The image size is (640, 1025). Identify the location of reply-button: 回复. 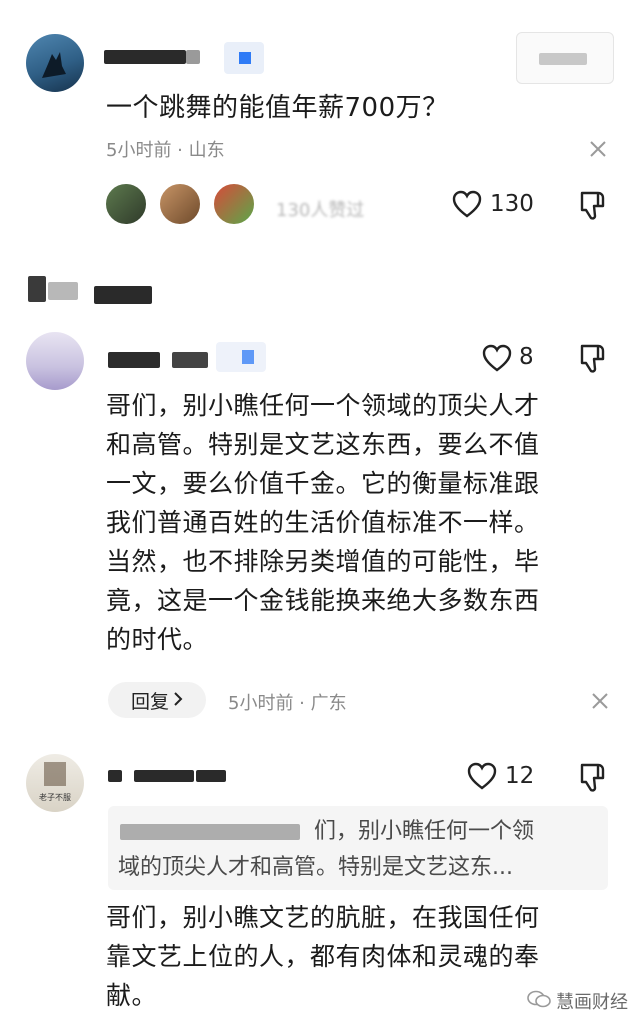
(157, 700).